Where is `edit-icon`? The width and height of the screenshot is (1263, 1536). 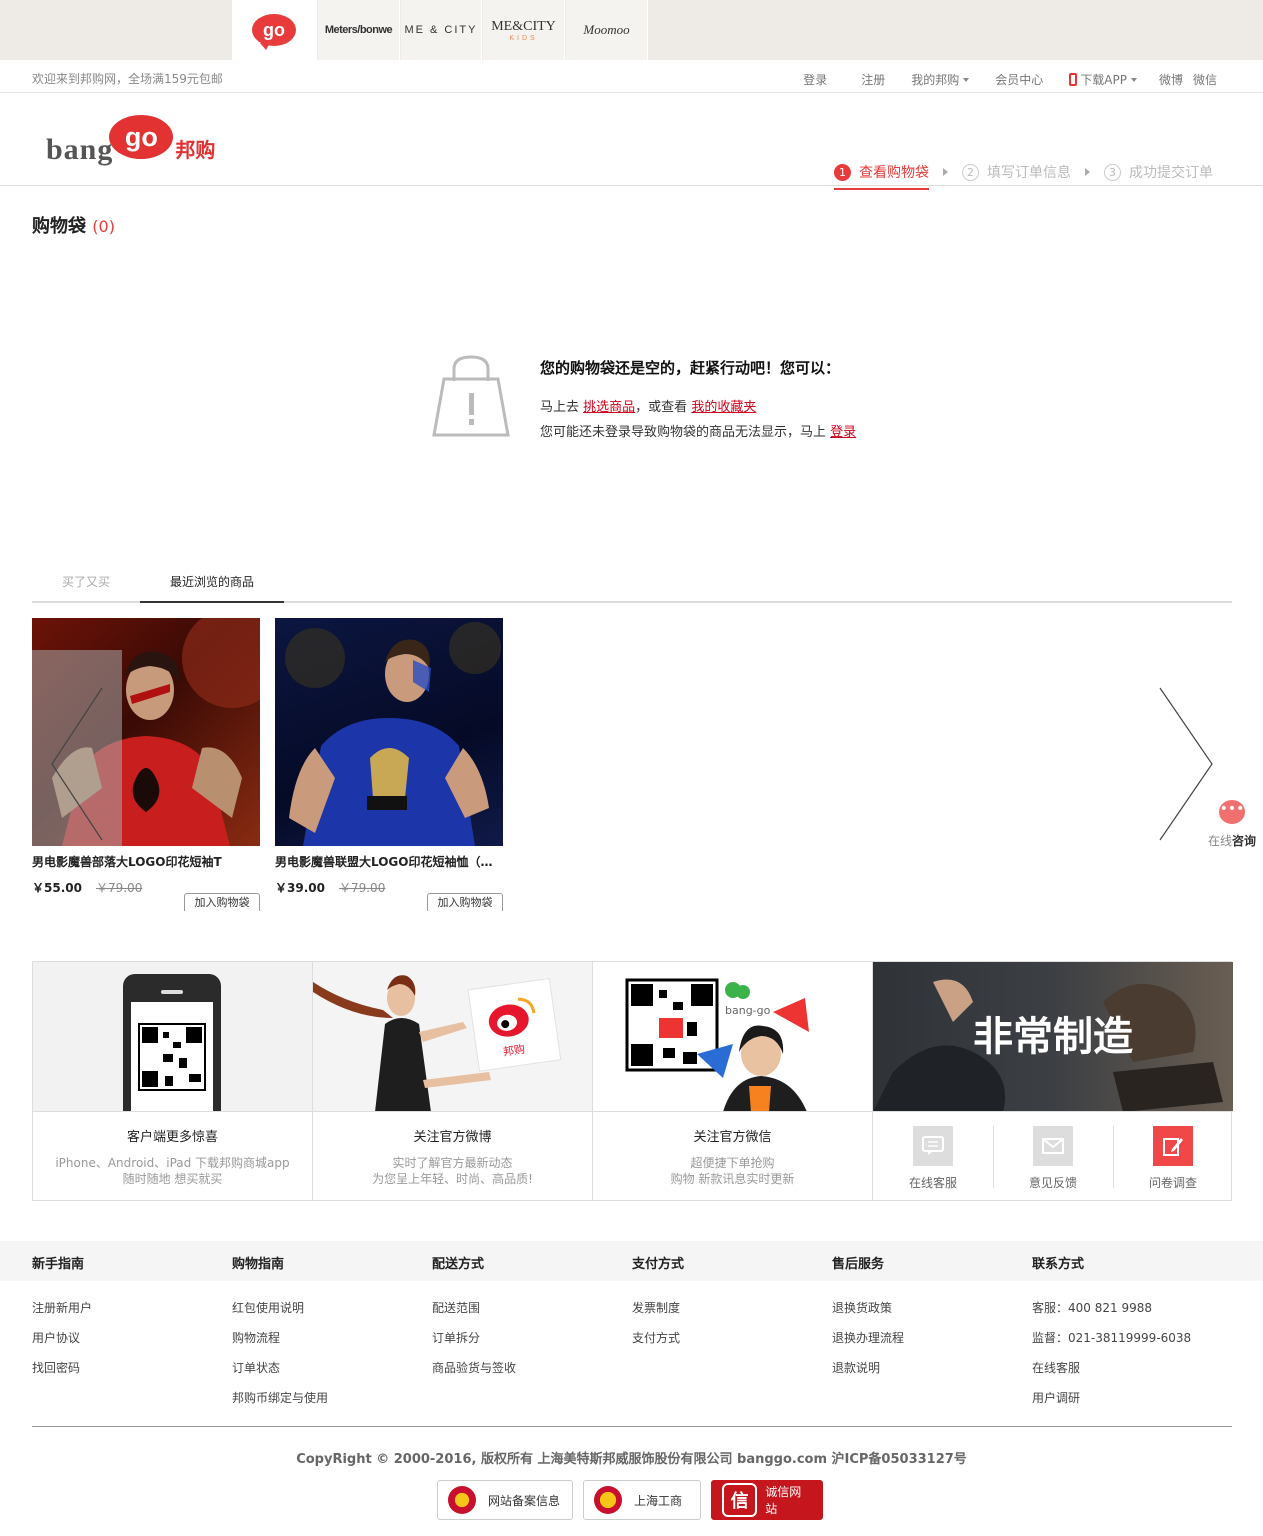
edit-icon is located at coordinates (1173, 1146).